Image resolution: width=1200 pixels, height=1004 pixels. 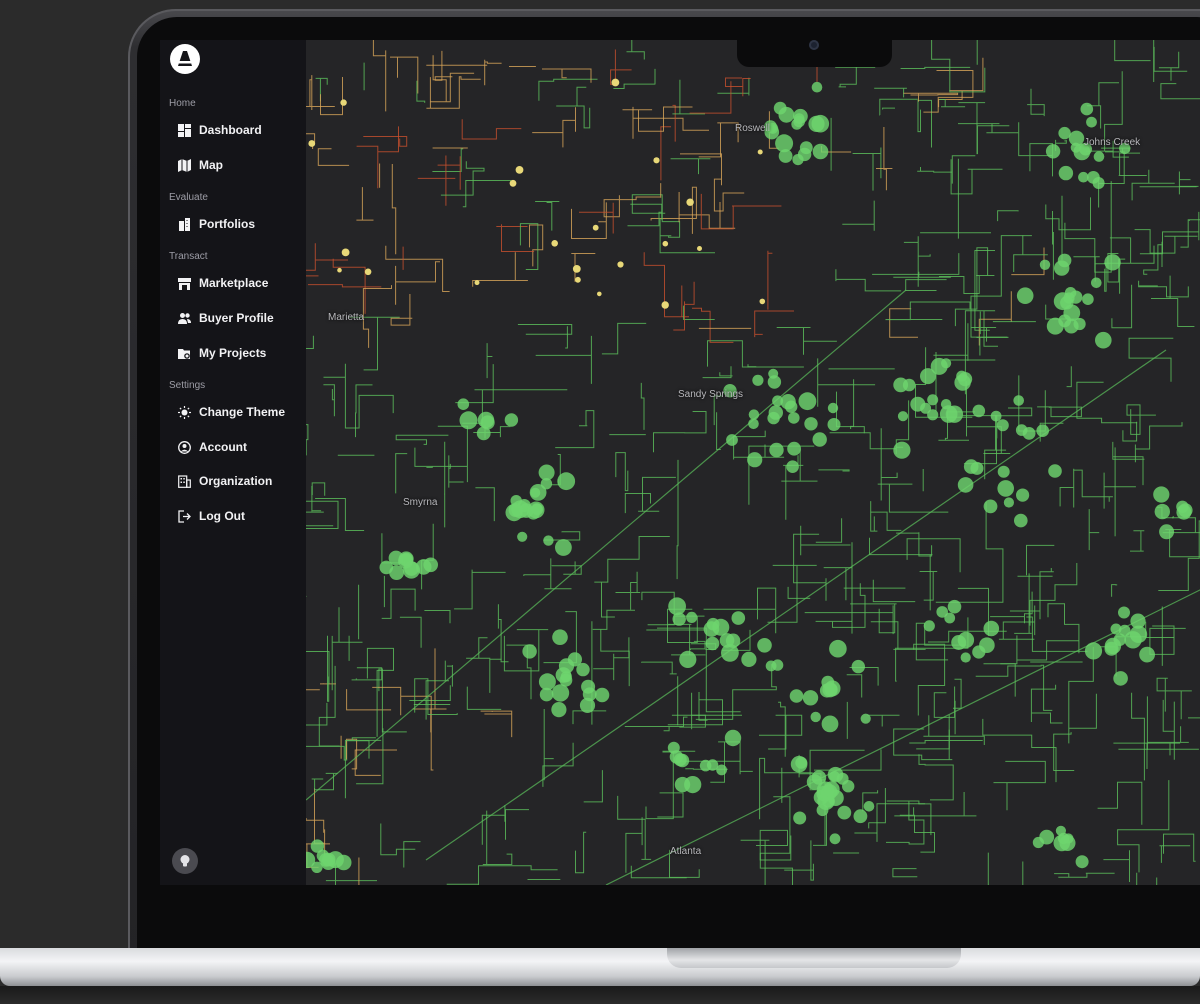 What do you see at coordinates (753, 128) in the screenshot?
I see `city-label: Roswell` at bounding box center [753, 128].